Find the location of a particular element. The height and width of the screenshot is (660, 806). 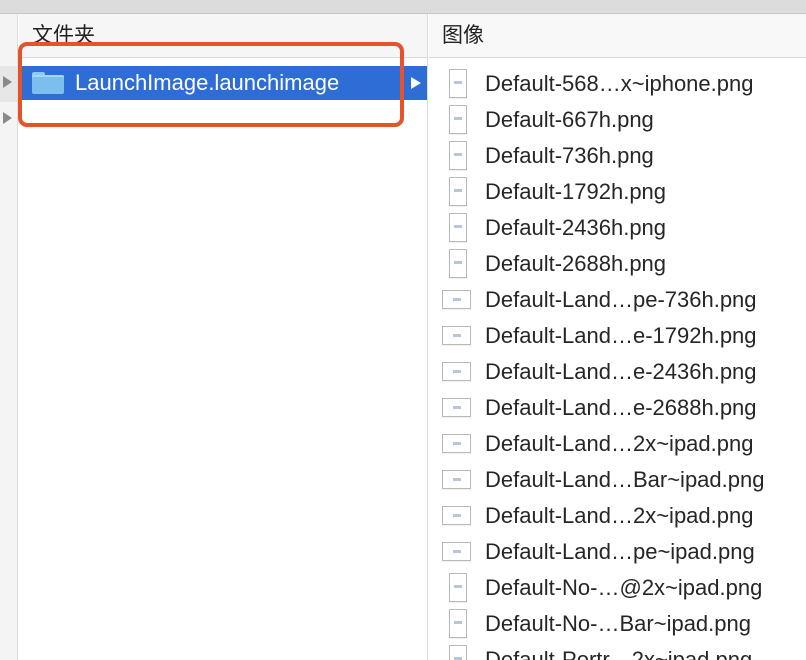

file-name: Default-Land…pe~ipad.png is located at coordinates (620, 551).